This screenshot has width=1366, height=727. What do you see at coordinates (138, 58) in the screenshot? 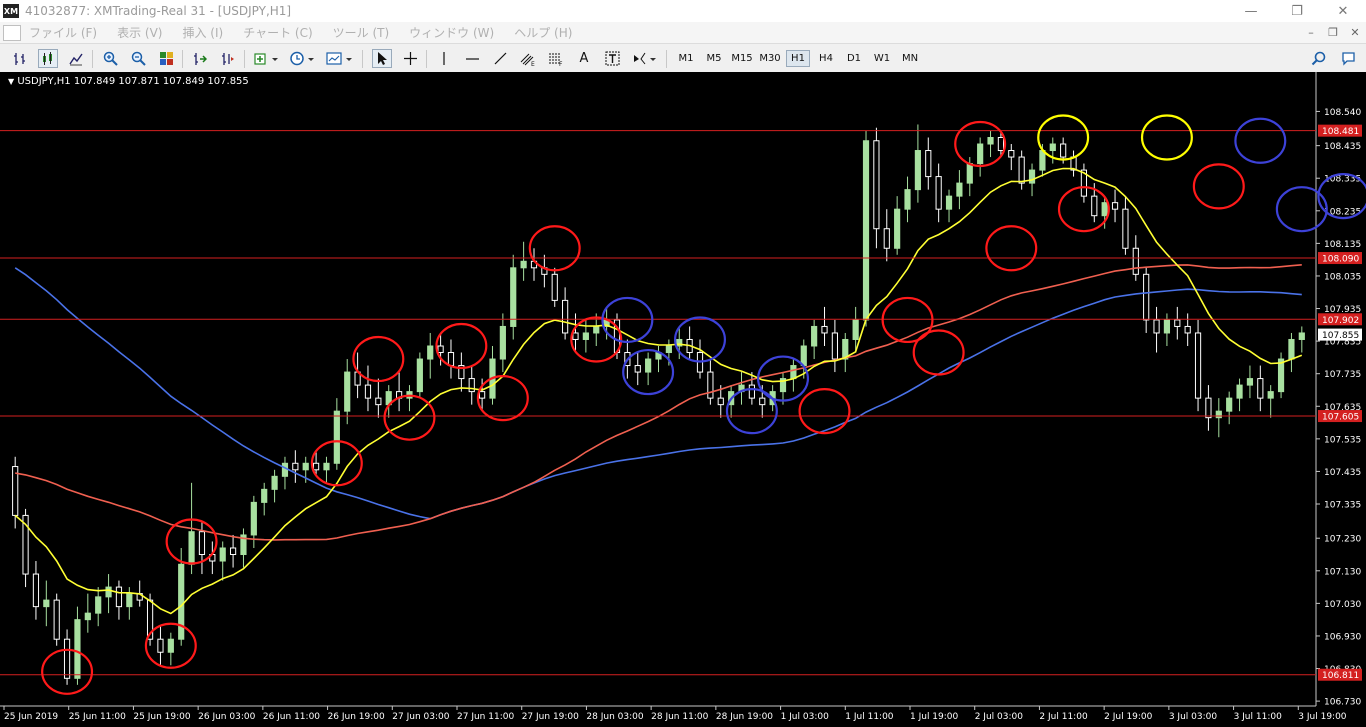
I see `zoom-out-icon` at bounding box center [138, 58].